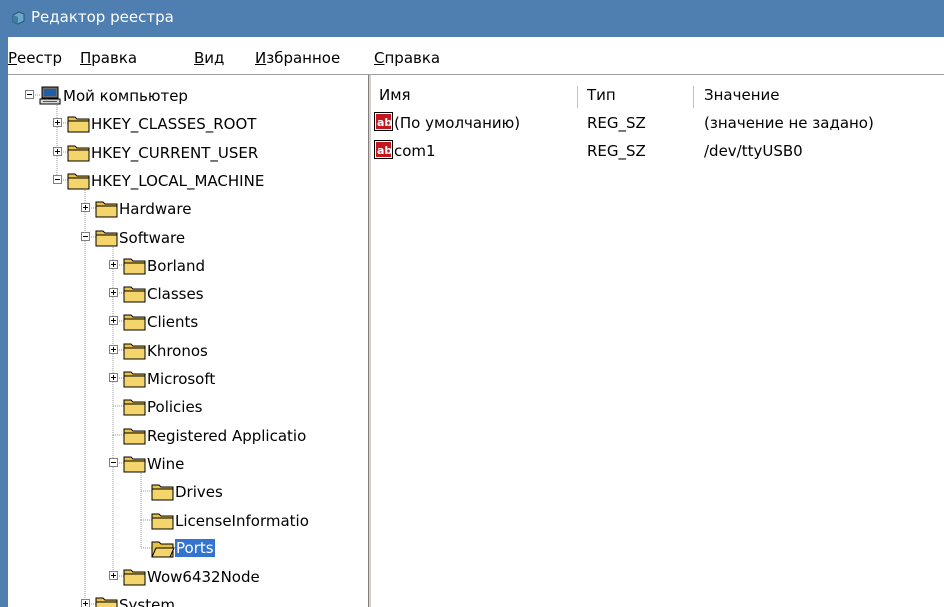  I want to click on tree-node: Drives, so click(188, 492).